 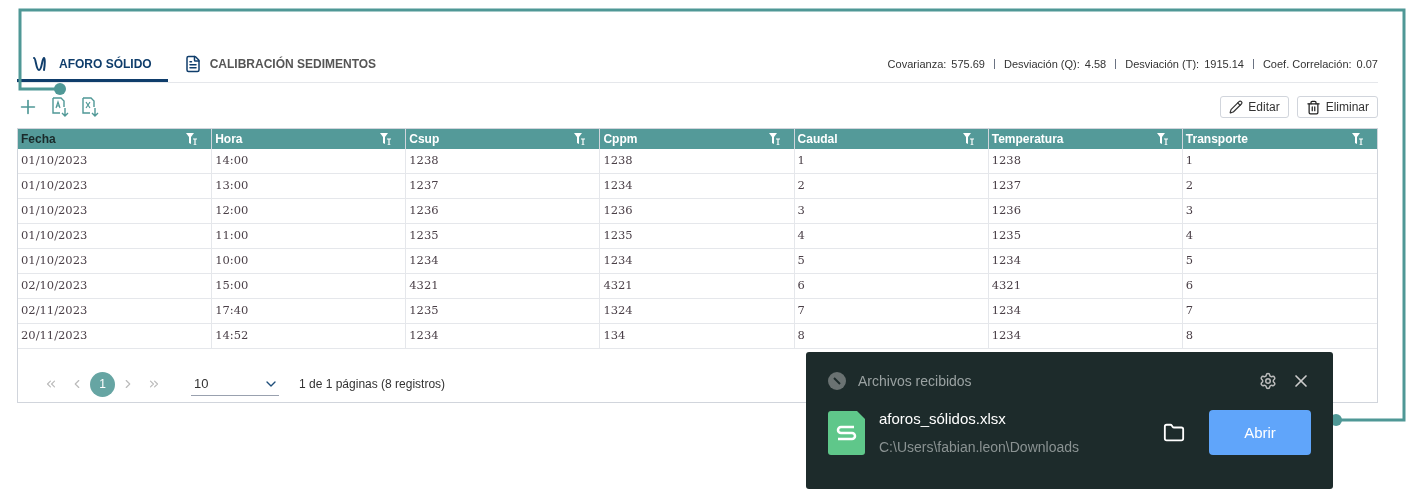 What do you see at coordinates (1095, 64) in the screenshot?
I see `stat-value: 4.58` at bounding box center [1095, 64].